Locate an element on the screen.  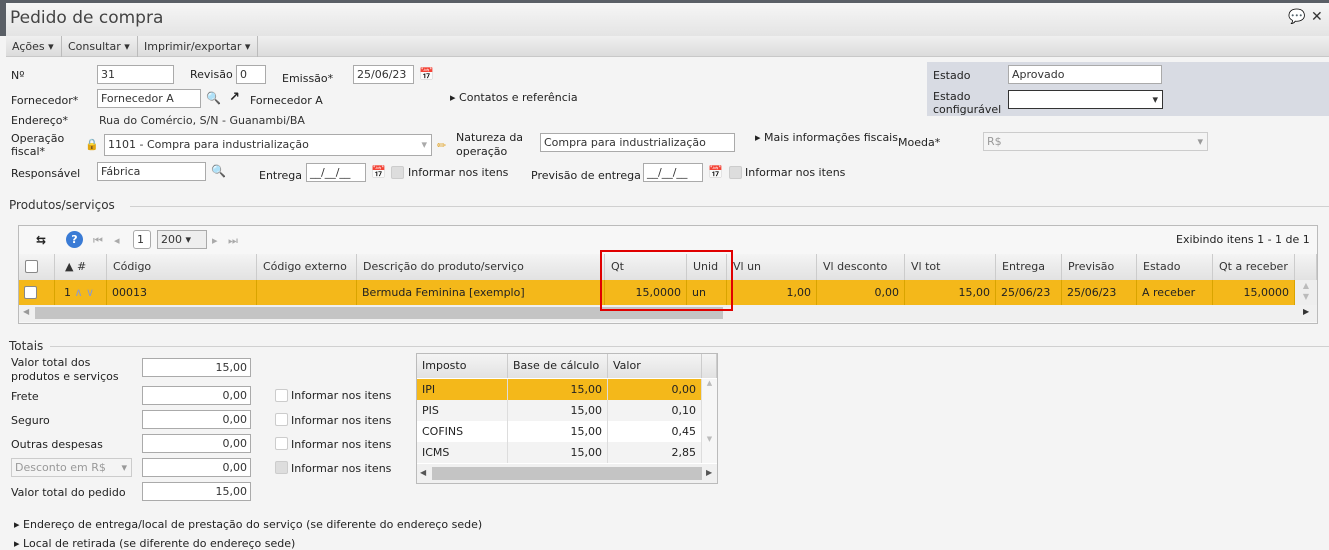
col-header-codigo-externo: Código externo is located at coordinates (307, 267).